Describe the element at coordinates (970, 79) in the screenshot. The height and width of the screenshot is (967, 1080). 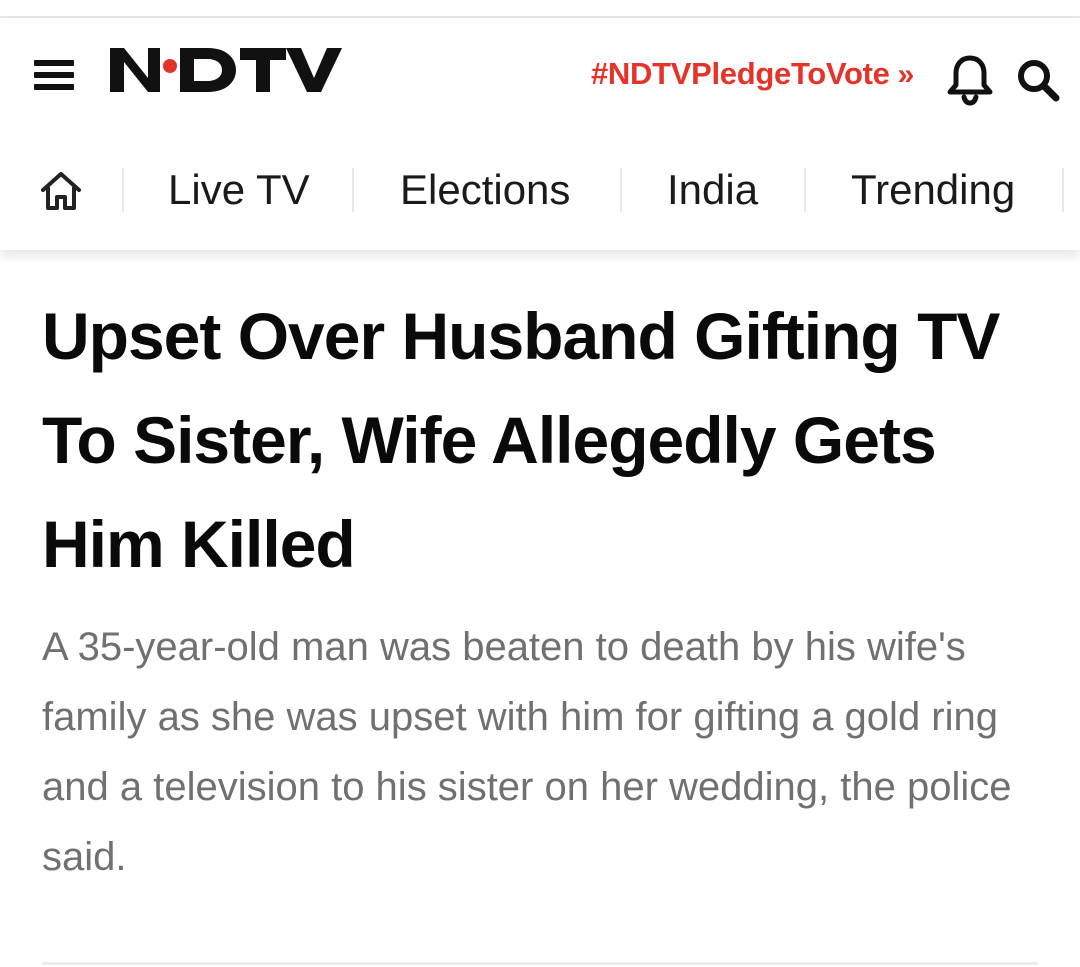
I see `bell-icon` at that location.